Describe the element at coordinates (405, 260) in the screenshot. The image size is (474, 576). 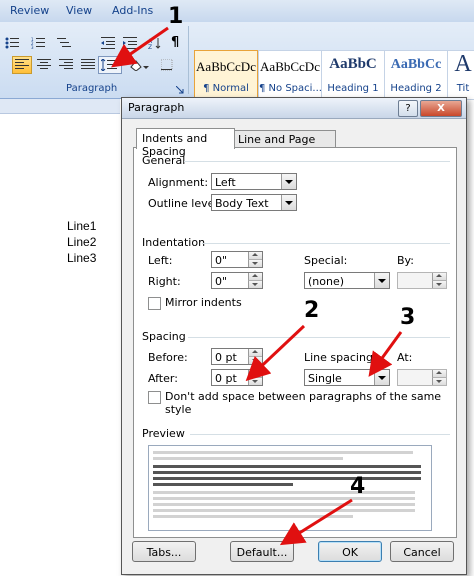
I see `by-label: By:` at that location.